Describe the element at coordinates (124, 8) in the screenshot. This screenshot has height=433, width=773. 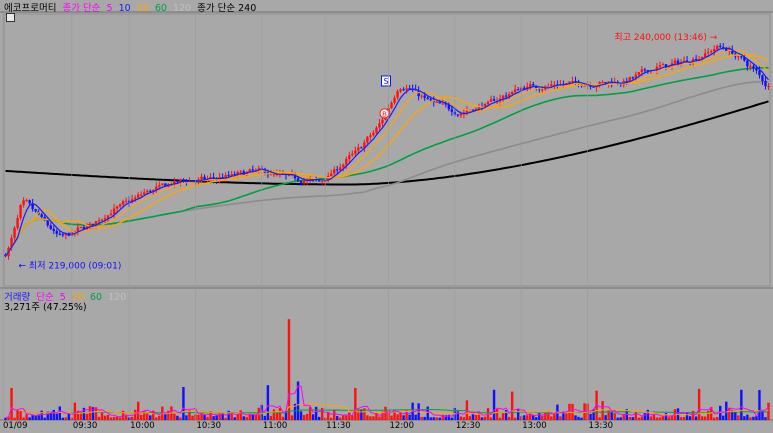
I see `ma10-period: 10` at that location.